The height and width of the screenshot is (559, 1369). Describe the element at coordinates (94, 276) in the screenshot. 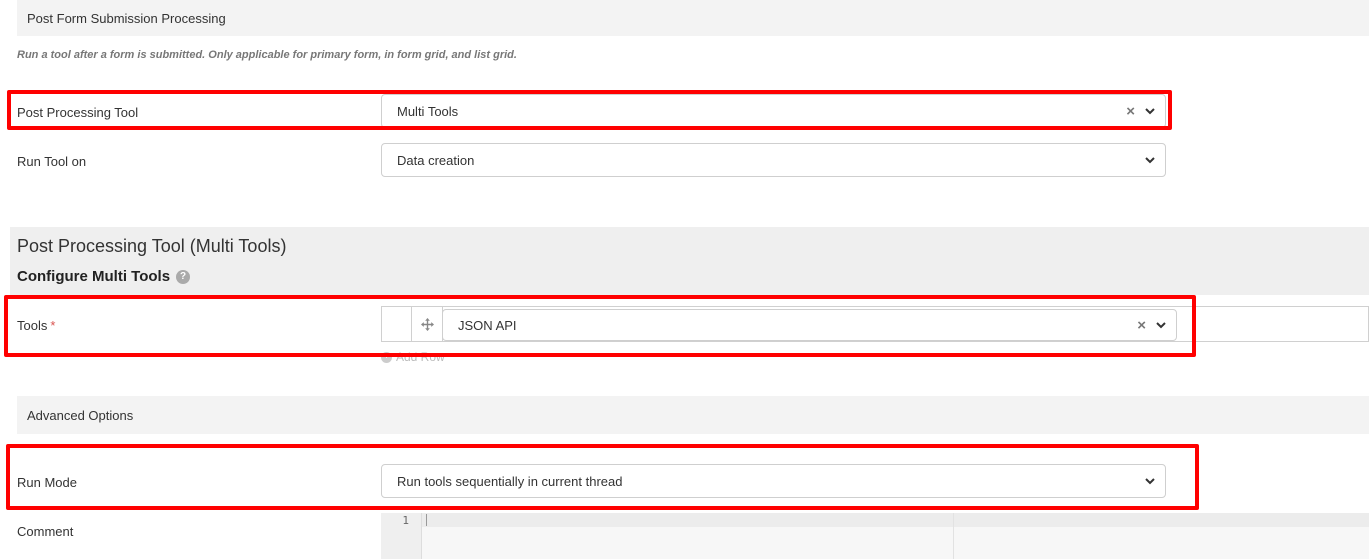

I see `configure-multi-tools-label: Configure Multi Tools` at that location.